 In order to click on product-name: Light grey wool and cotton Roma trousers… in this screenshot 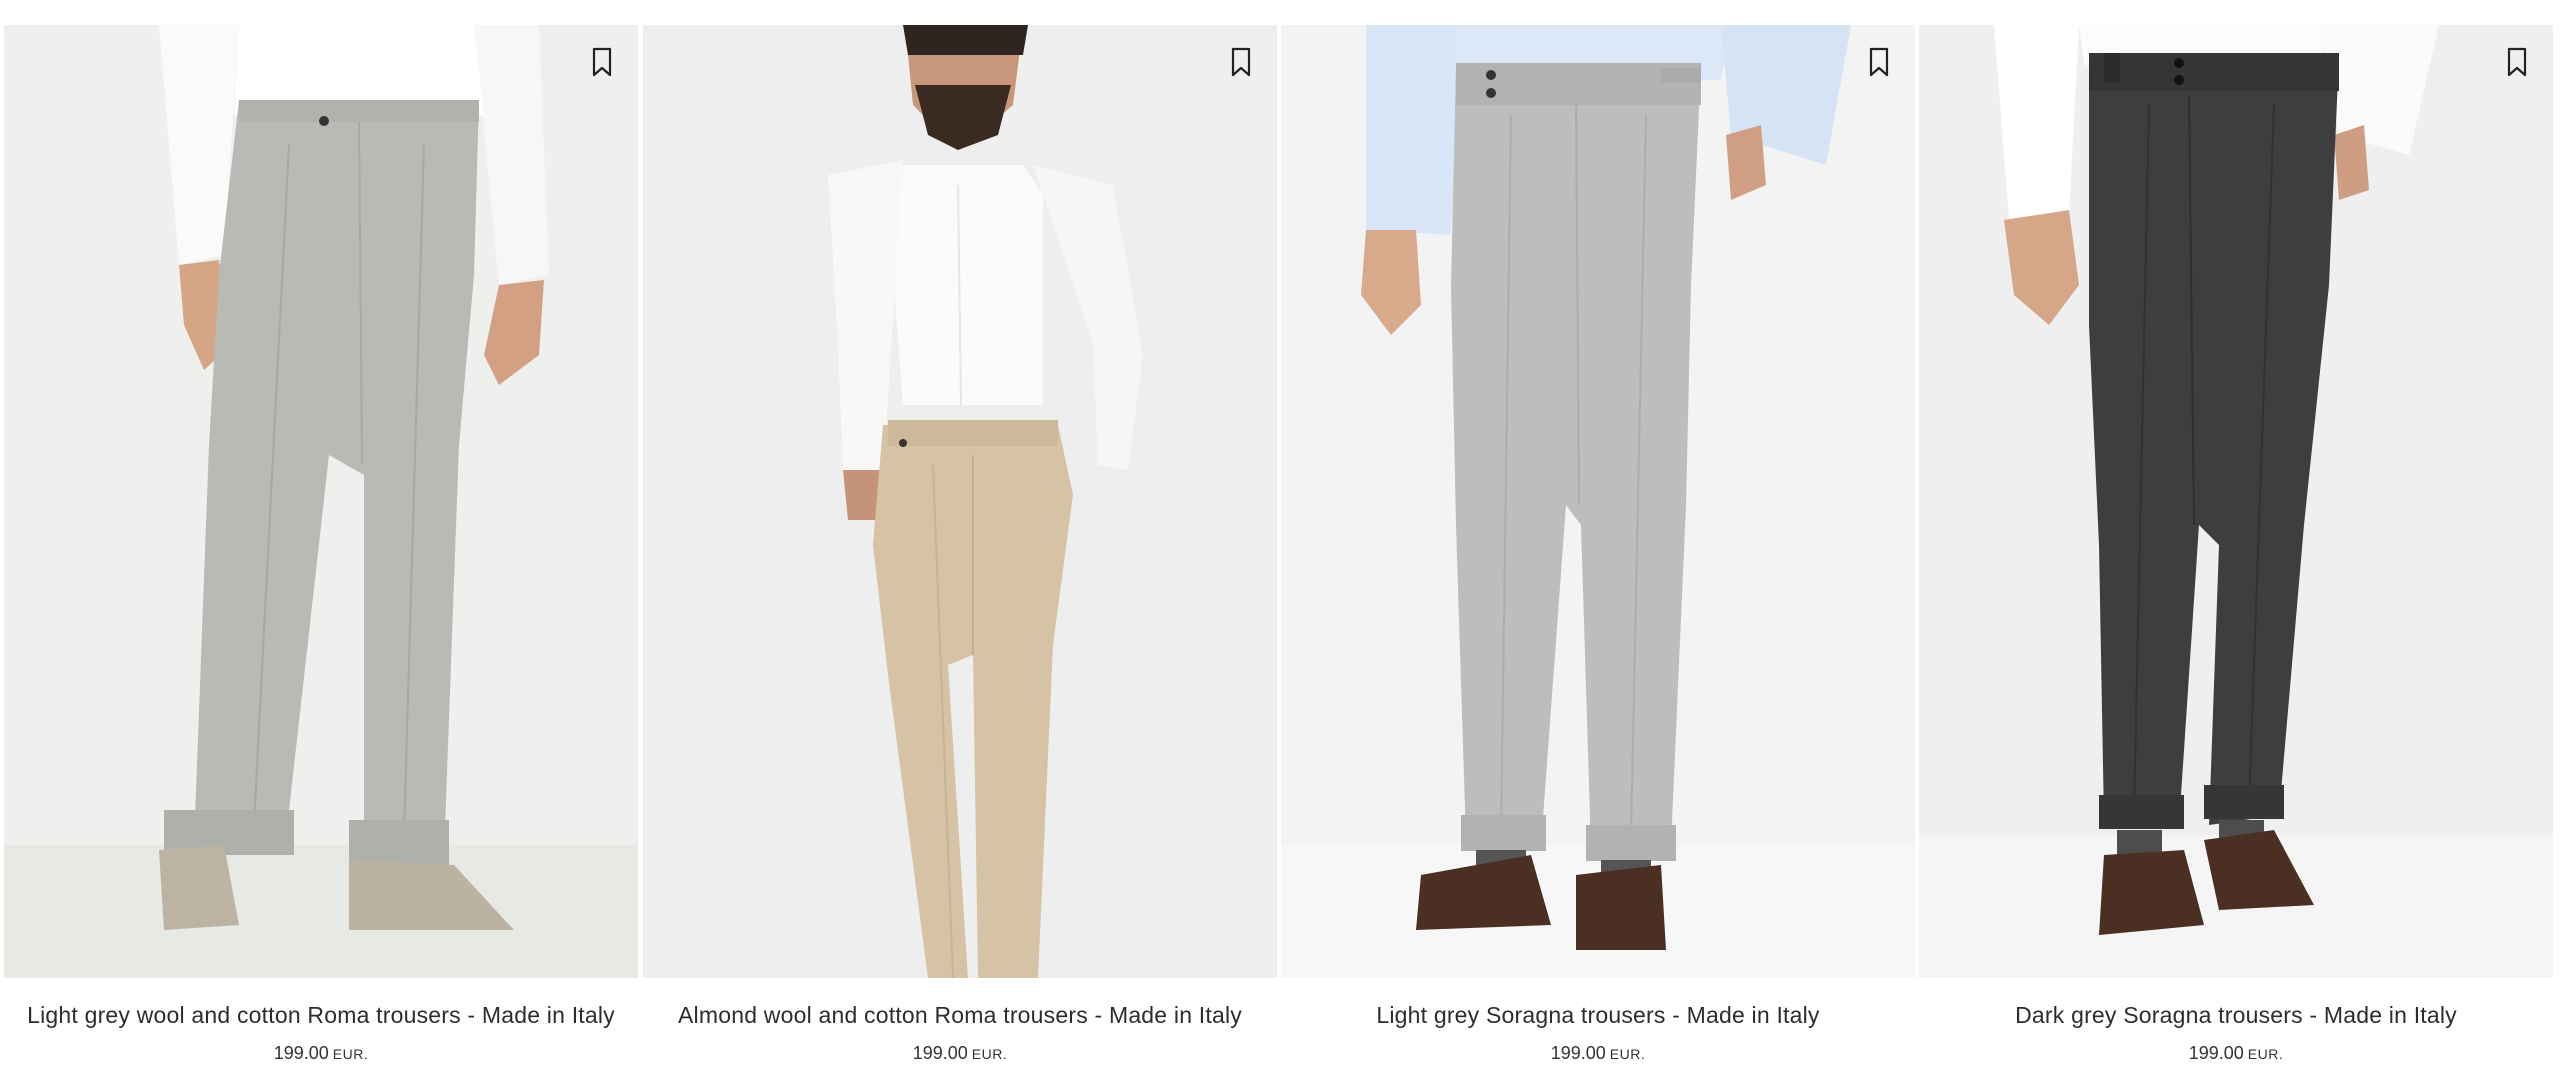, I will do `click(321, 1015)`.